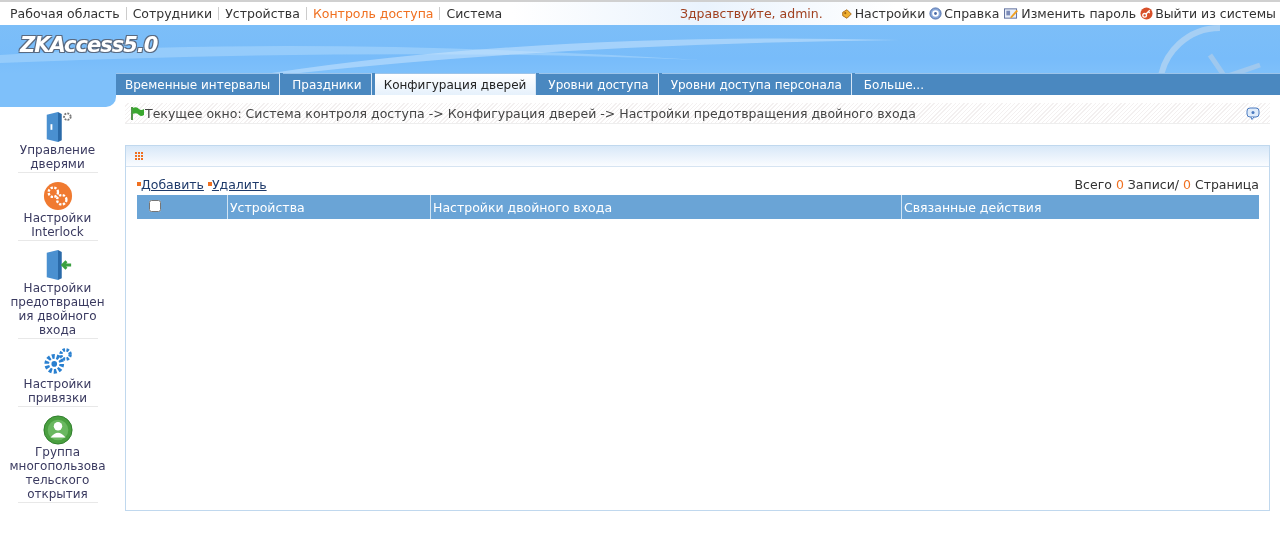 The height and width of the screenshot is (541, 1280). What do you see at coordinates (972, 13) in the screenshot?
I see `header-link: Справка` at bounding box center [972, 13].